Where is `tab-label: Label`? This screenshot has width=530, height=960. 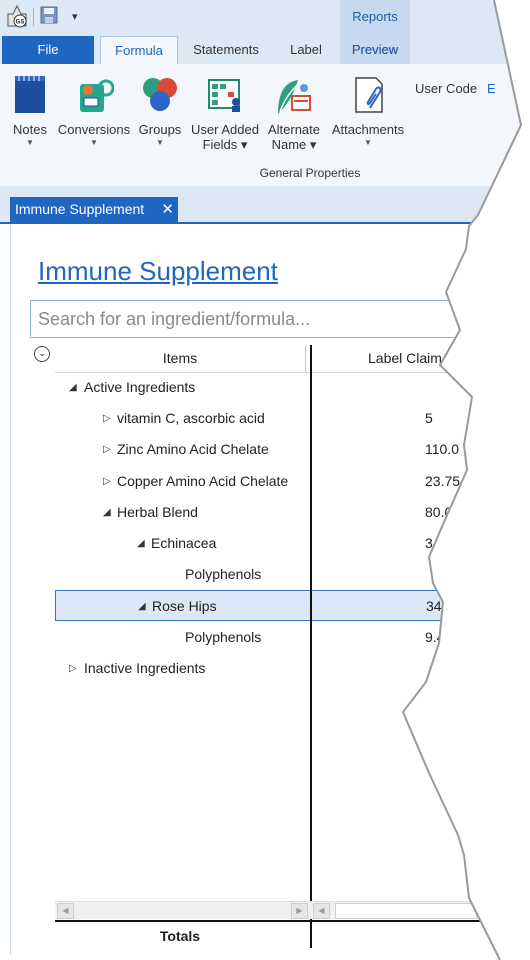 tab-label: Label is located at coordinates (306, 50).